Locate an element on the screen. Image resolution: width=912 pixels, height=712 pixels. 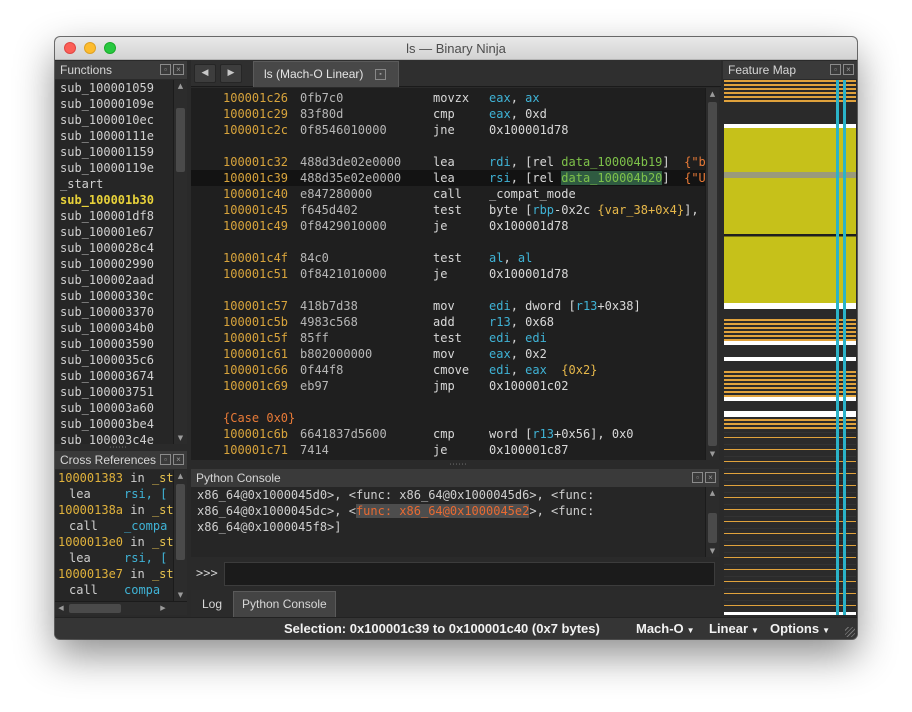
function-item: sub_100003be4 is located at coordinates (114, 424).